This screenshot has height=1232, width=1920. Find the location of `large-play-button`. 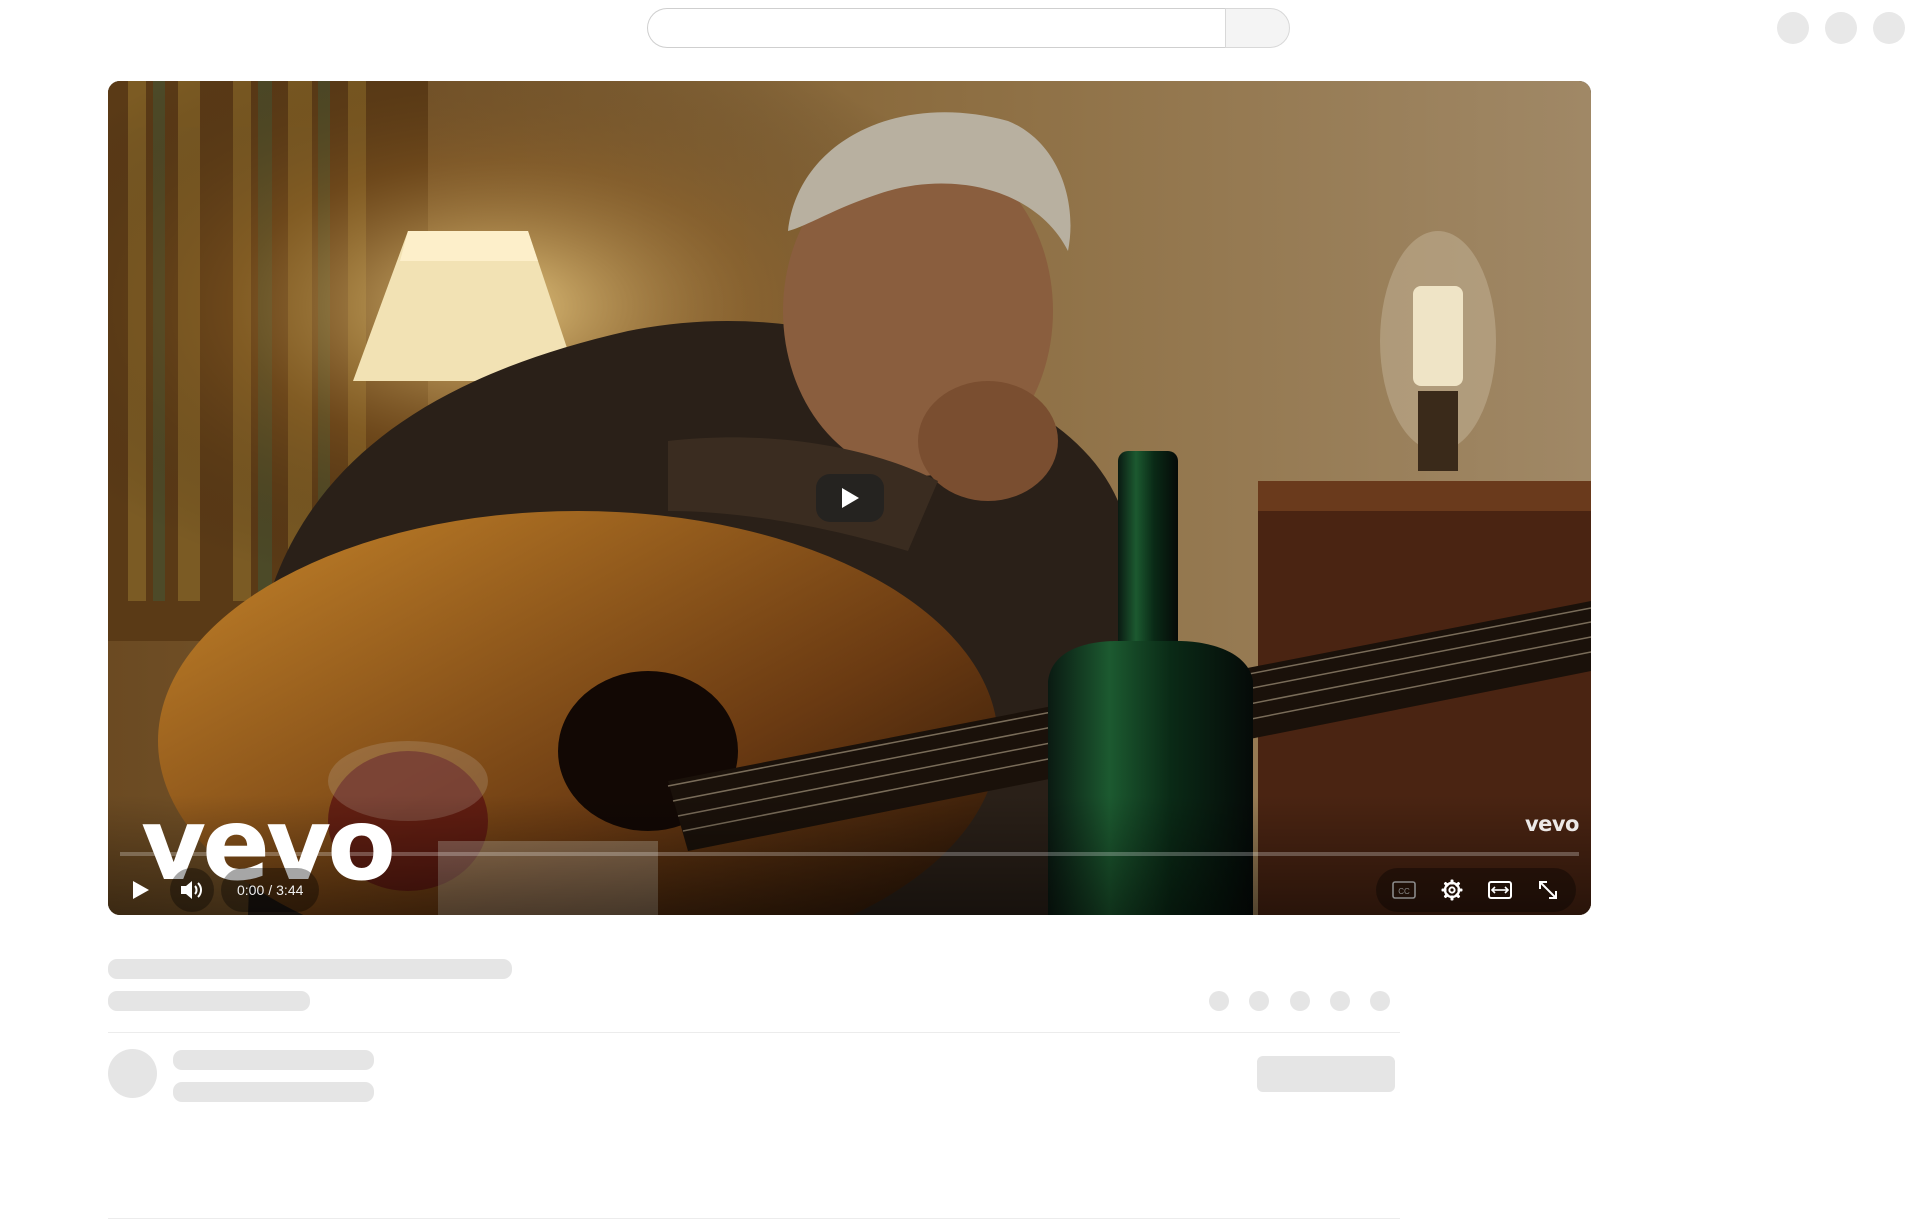

large-play-button is located at coordinates (850, 498).